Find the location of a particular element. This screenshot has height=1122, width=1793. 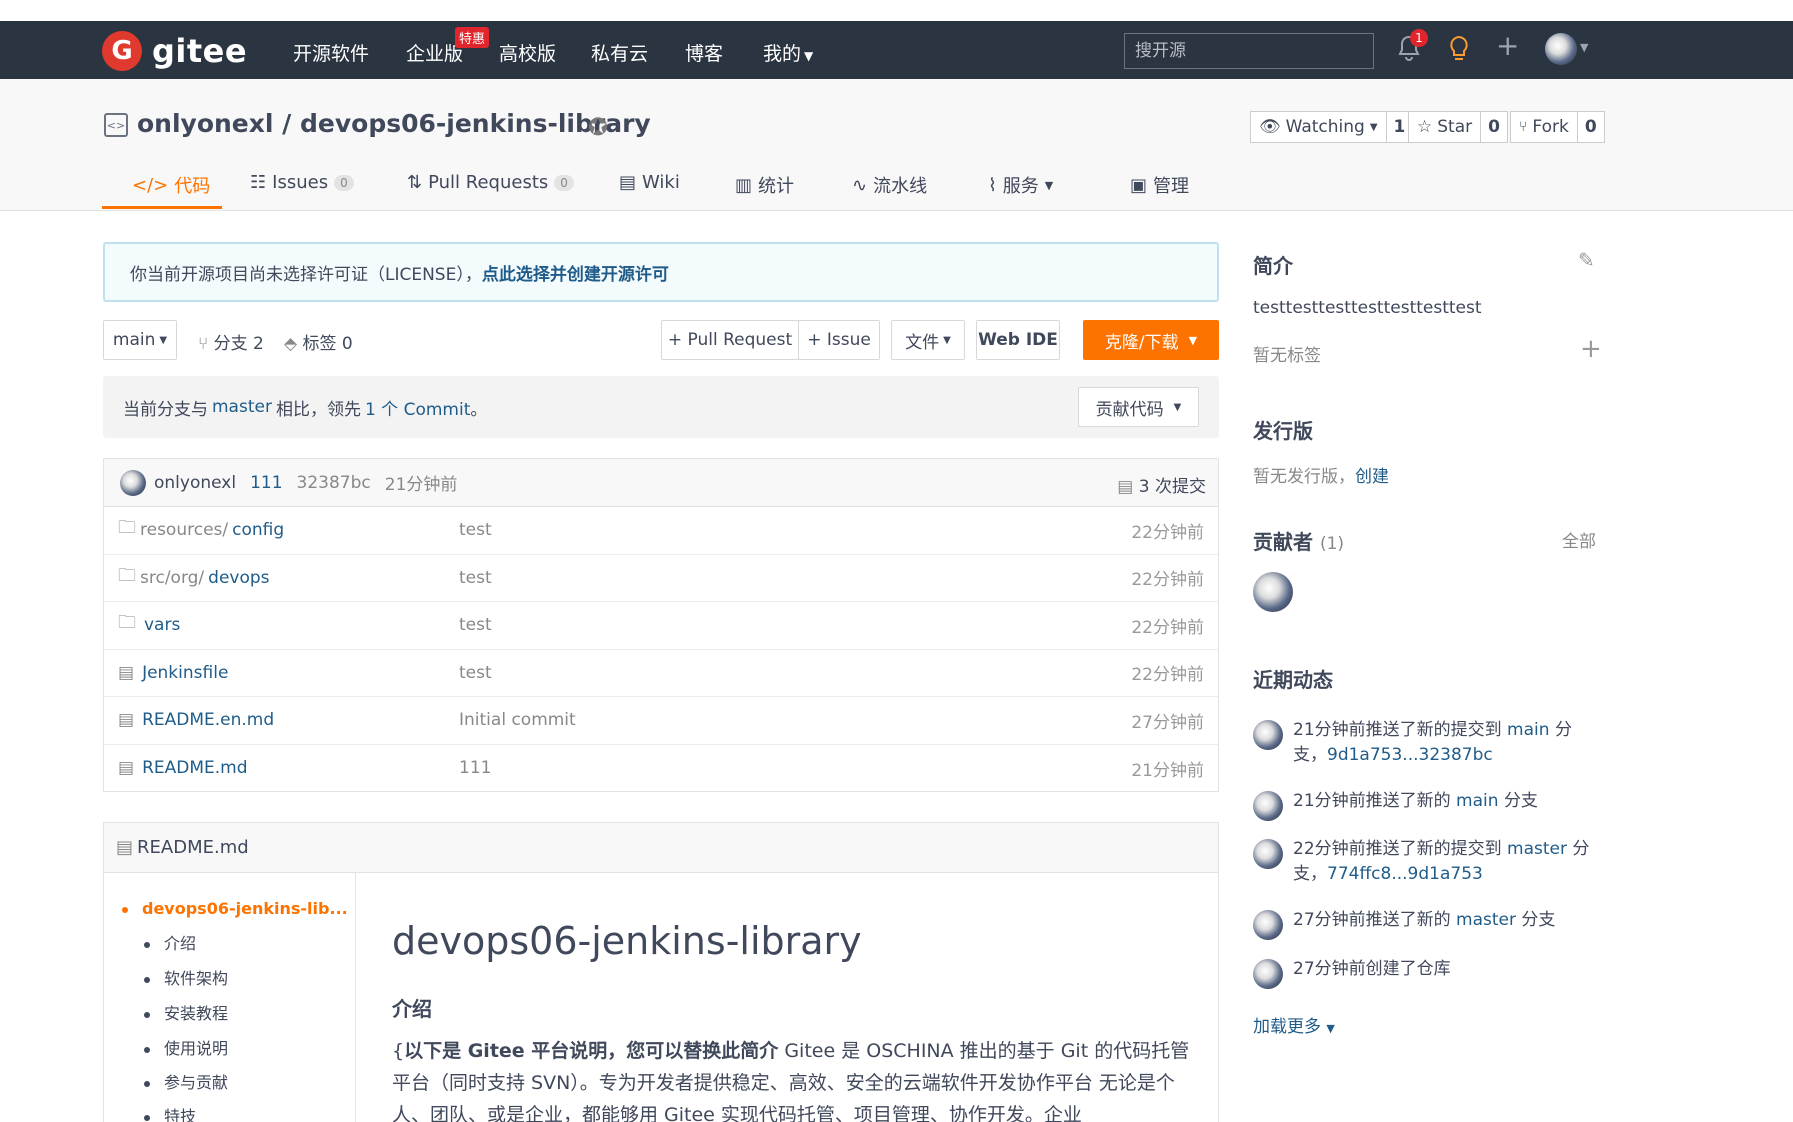

file-row: ▤ README.en.md Initial commit 27分钟前 is located at coordinates (661, 721).